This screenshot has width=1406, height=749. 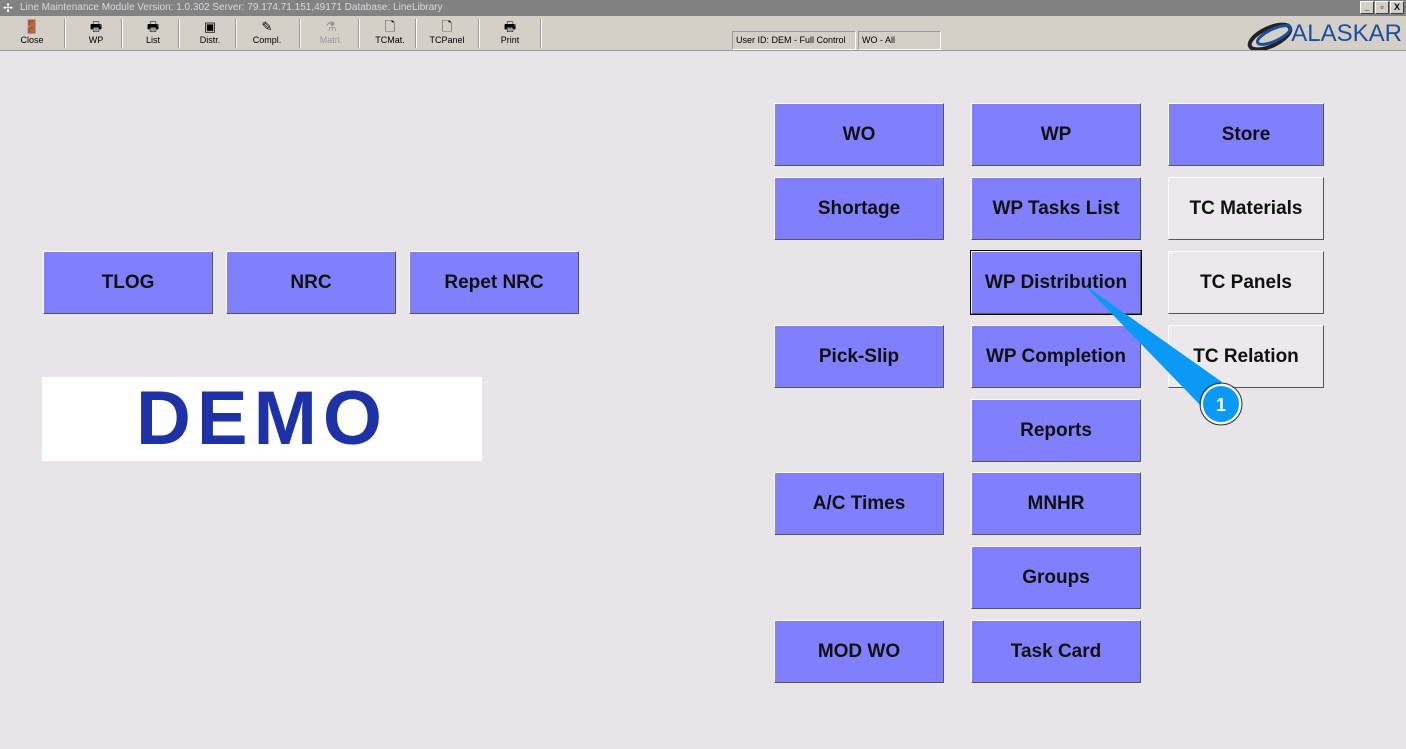 I want to click on toolbar-list-button: 🖶 List, so click(x=153, y=33).